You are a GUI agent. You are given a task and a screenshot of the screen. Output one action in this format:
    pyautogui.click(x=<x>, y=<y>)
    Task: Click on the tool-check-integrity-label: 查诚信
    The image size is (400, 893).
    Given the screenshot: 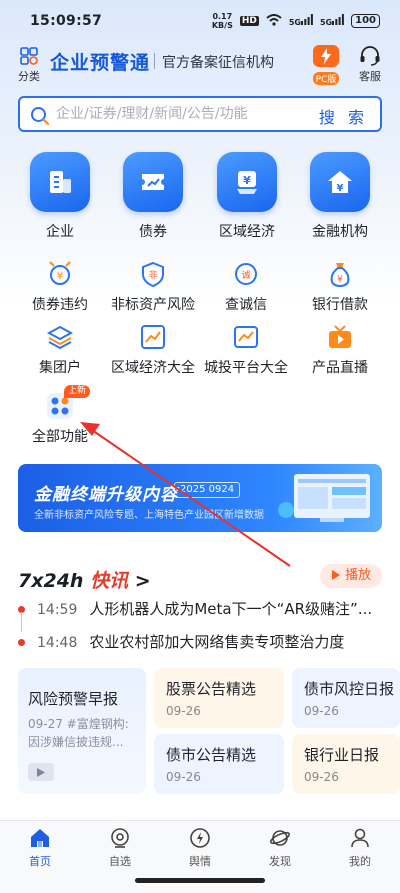 What is the action you would take?
    pyautogui.click(x=246, y=305)
    